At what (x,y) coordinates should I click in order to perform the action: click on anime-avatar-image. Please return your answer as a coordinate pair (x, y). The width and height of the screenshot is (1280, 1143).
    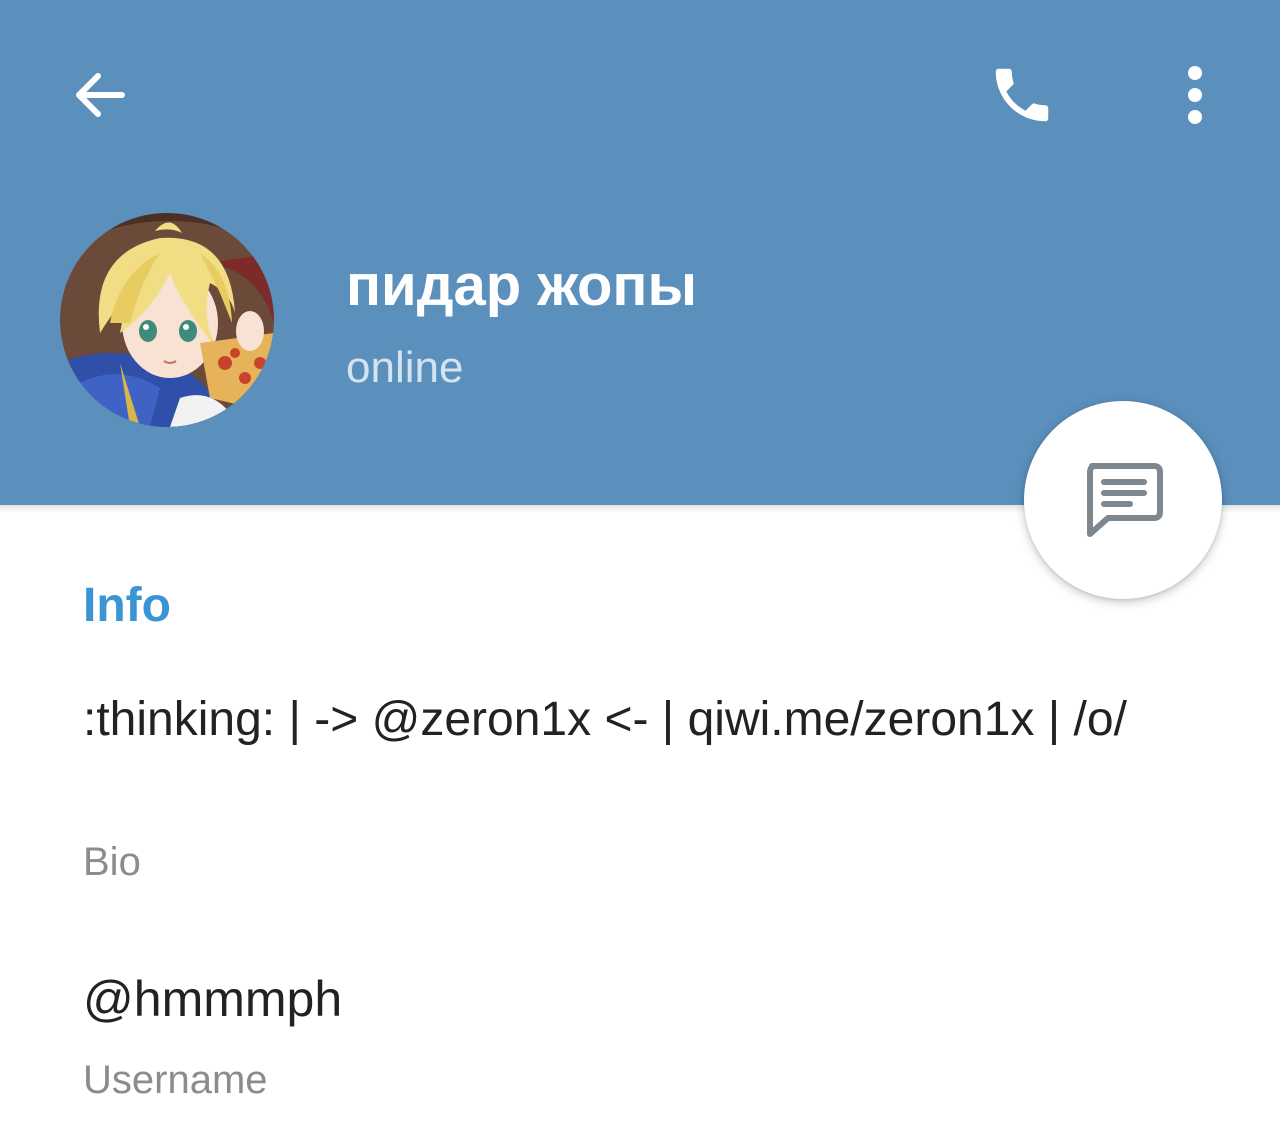
    Looking at the image, I should click on (167, 320).